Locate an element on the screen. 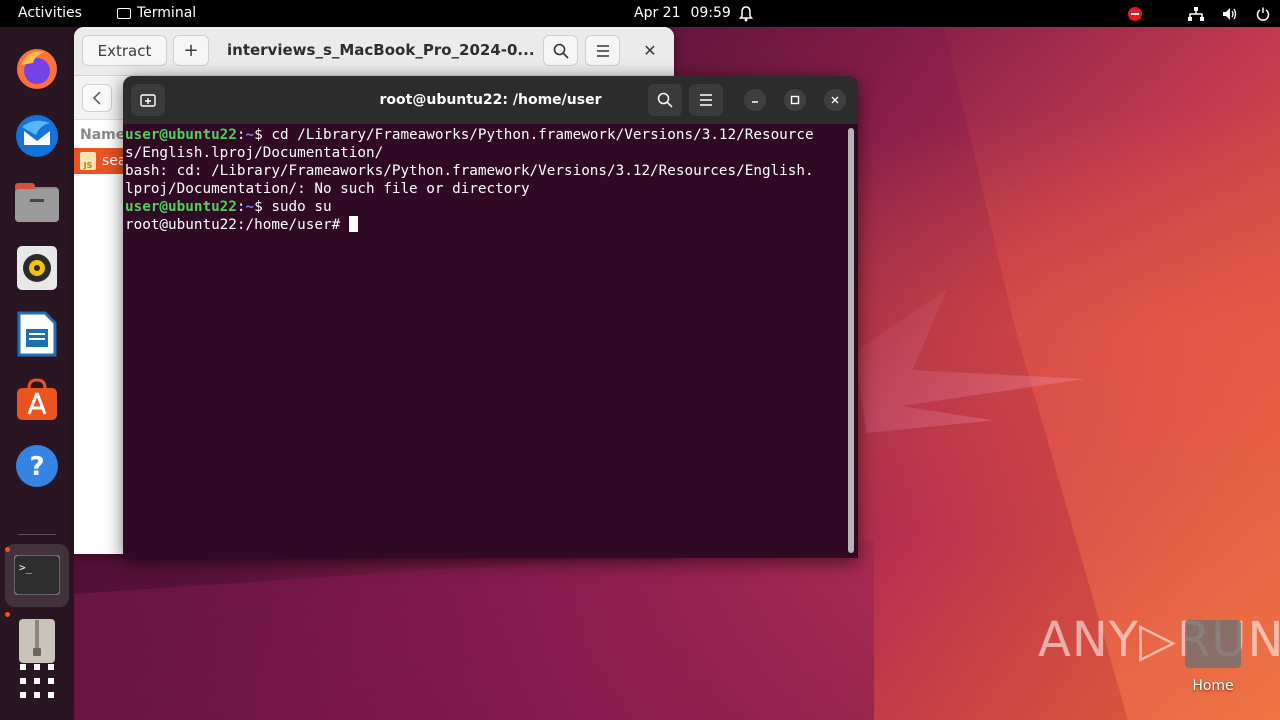  volume-icon is located at coordinates (1230, 14).